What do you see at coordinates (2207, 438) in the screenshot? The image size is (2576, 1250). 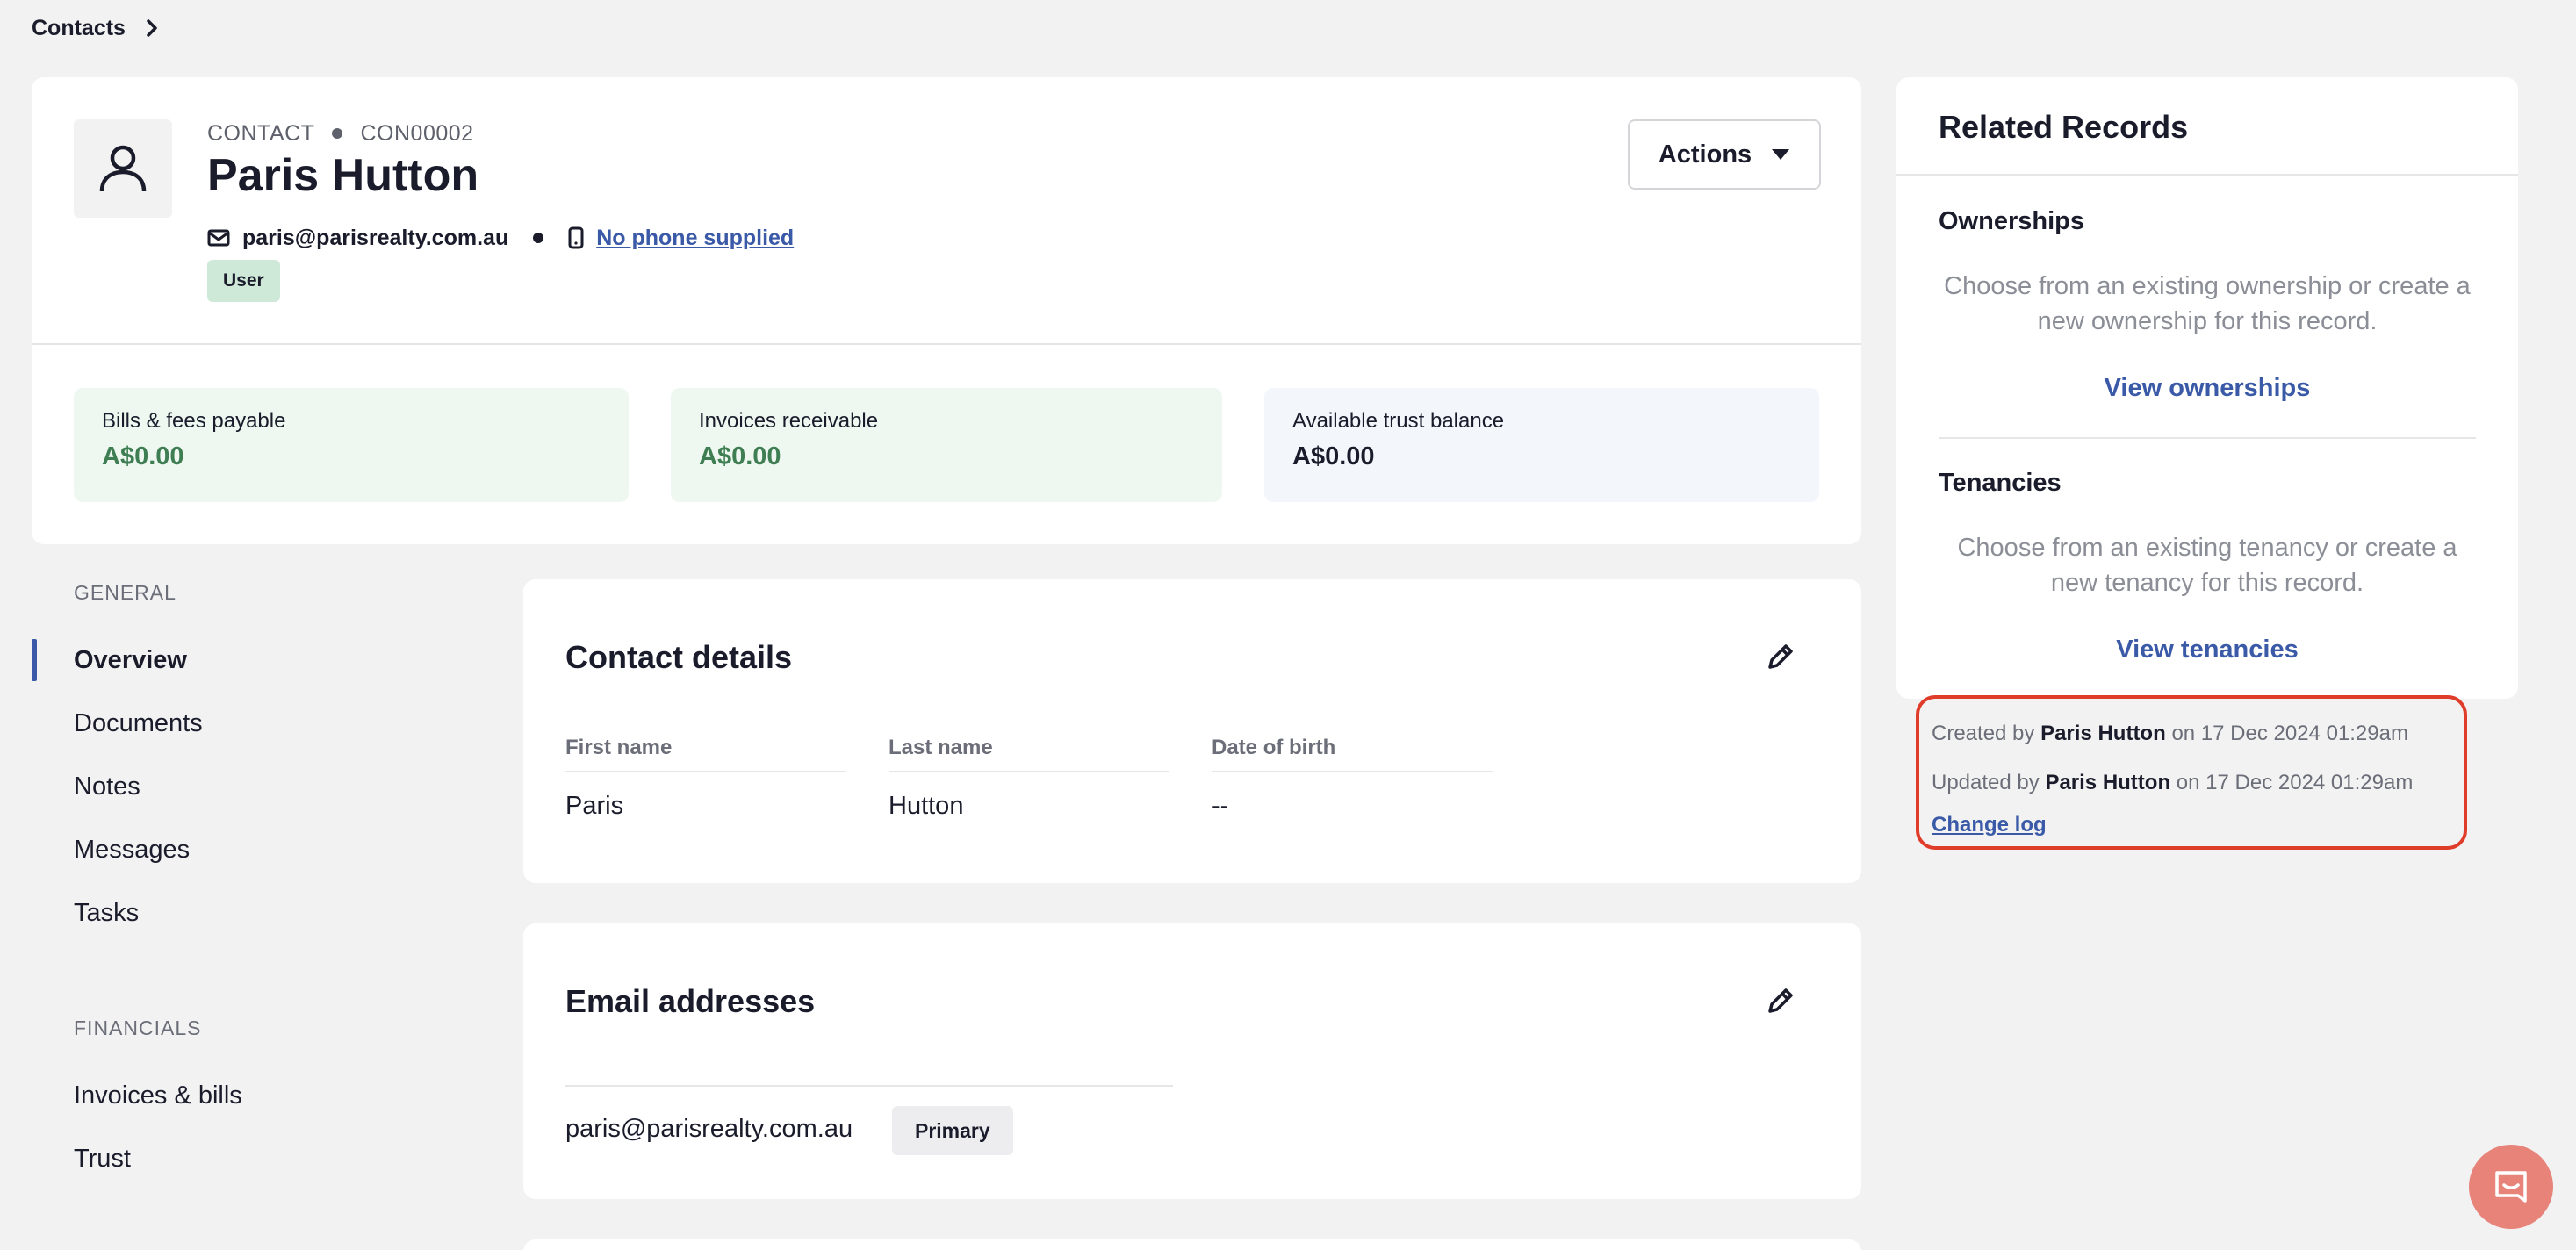 I see `related-sub-divider` at bounding box center [2207, 438].